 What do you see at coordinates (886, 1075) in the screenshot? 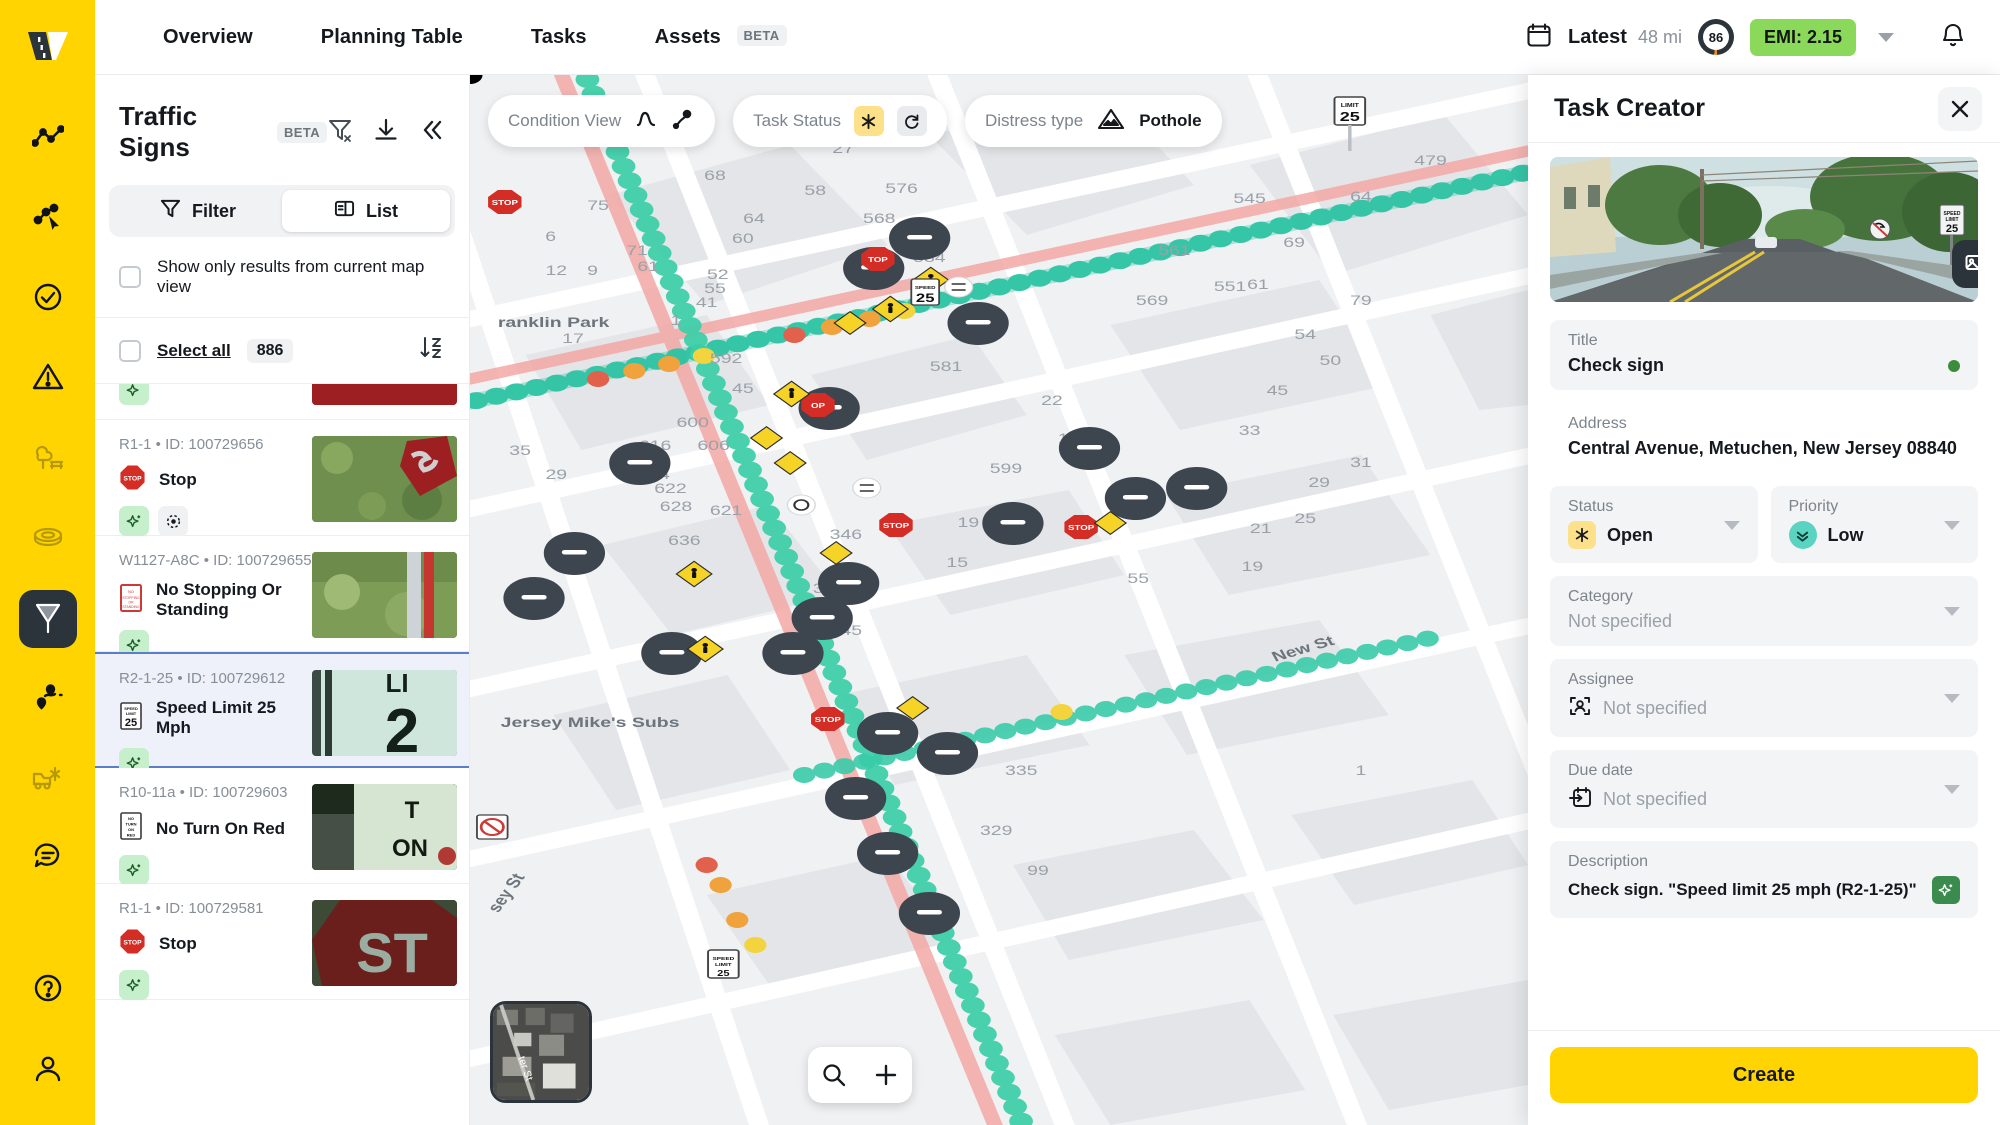
I see `plus-icon` at bounding box center [886, 1075].